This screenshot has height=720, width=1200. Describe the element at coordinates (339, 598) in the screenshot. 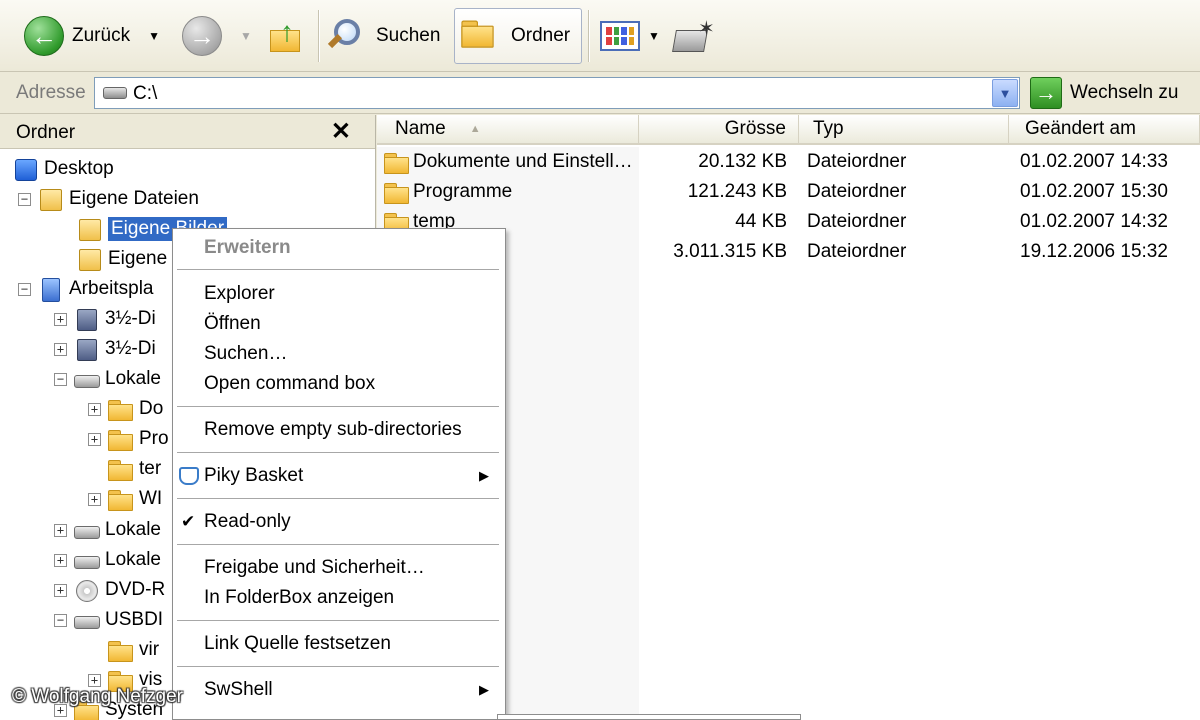

I see `menu-item-folderbox: In FolderBox anzeigen` at that location.